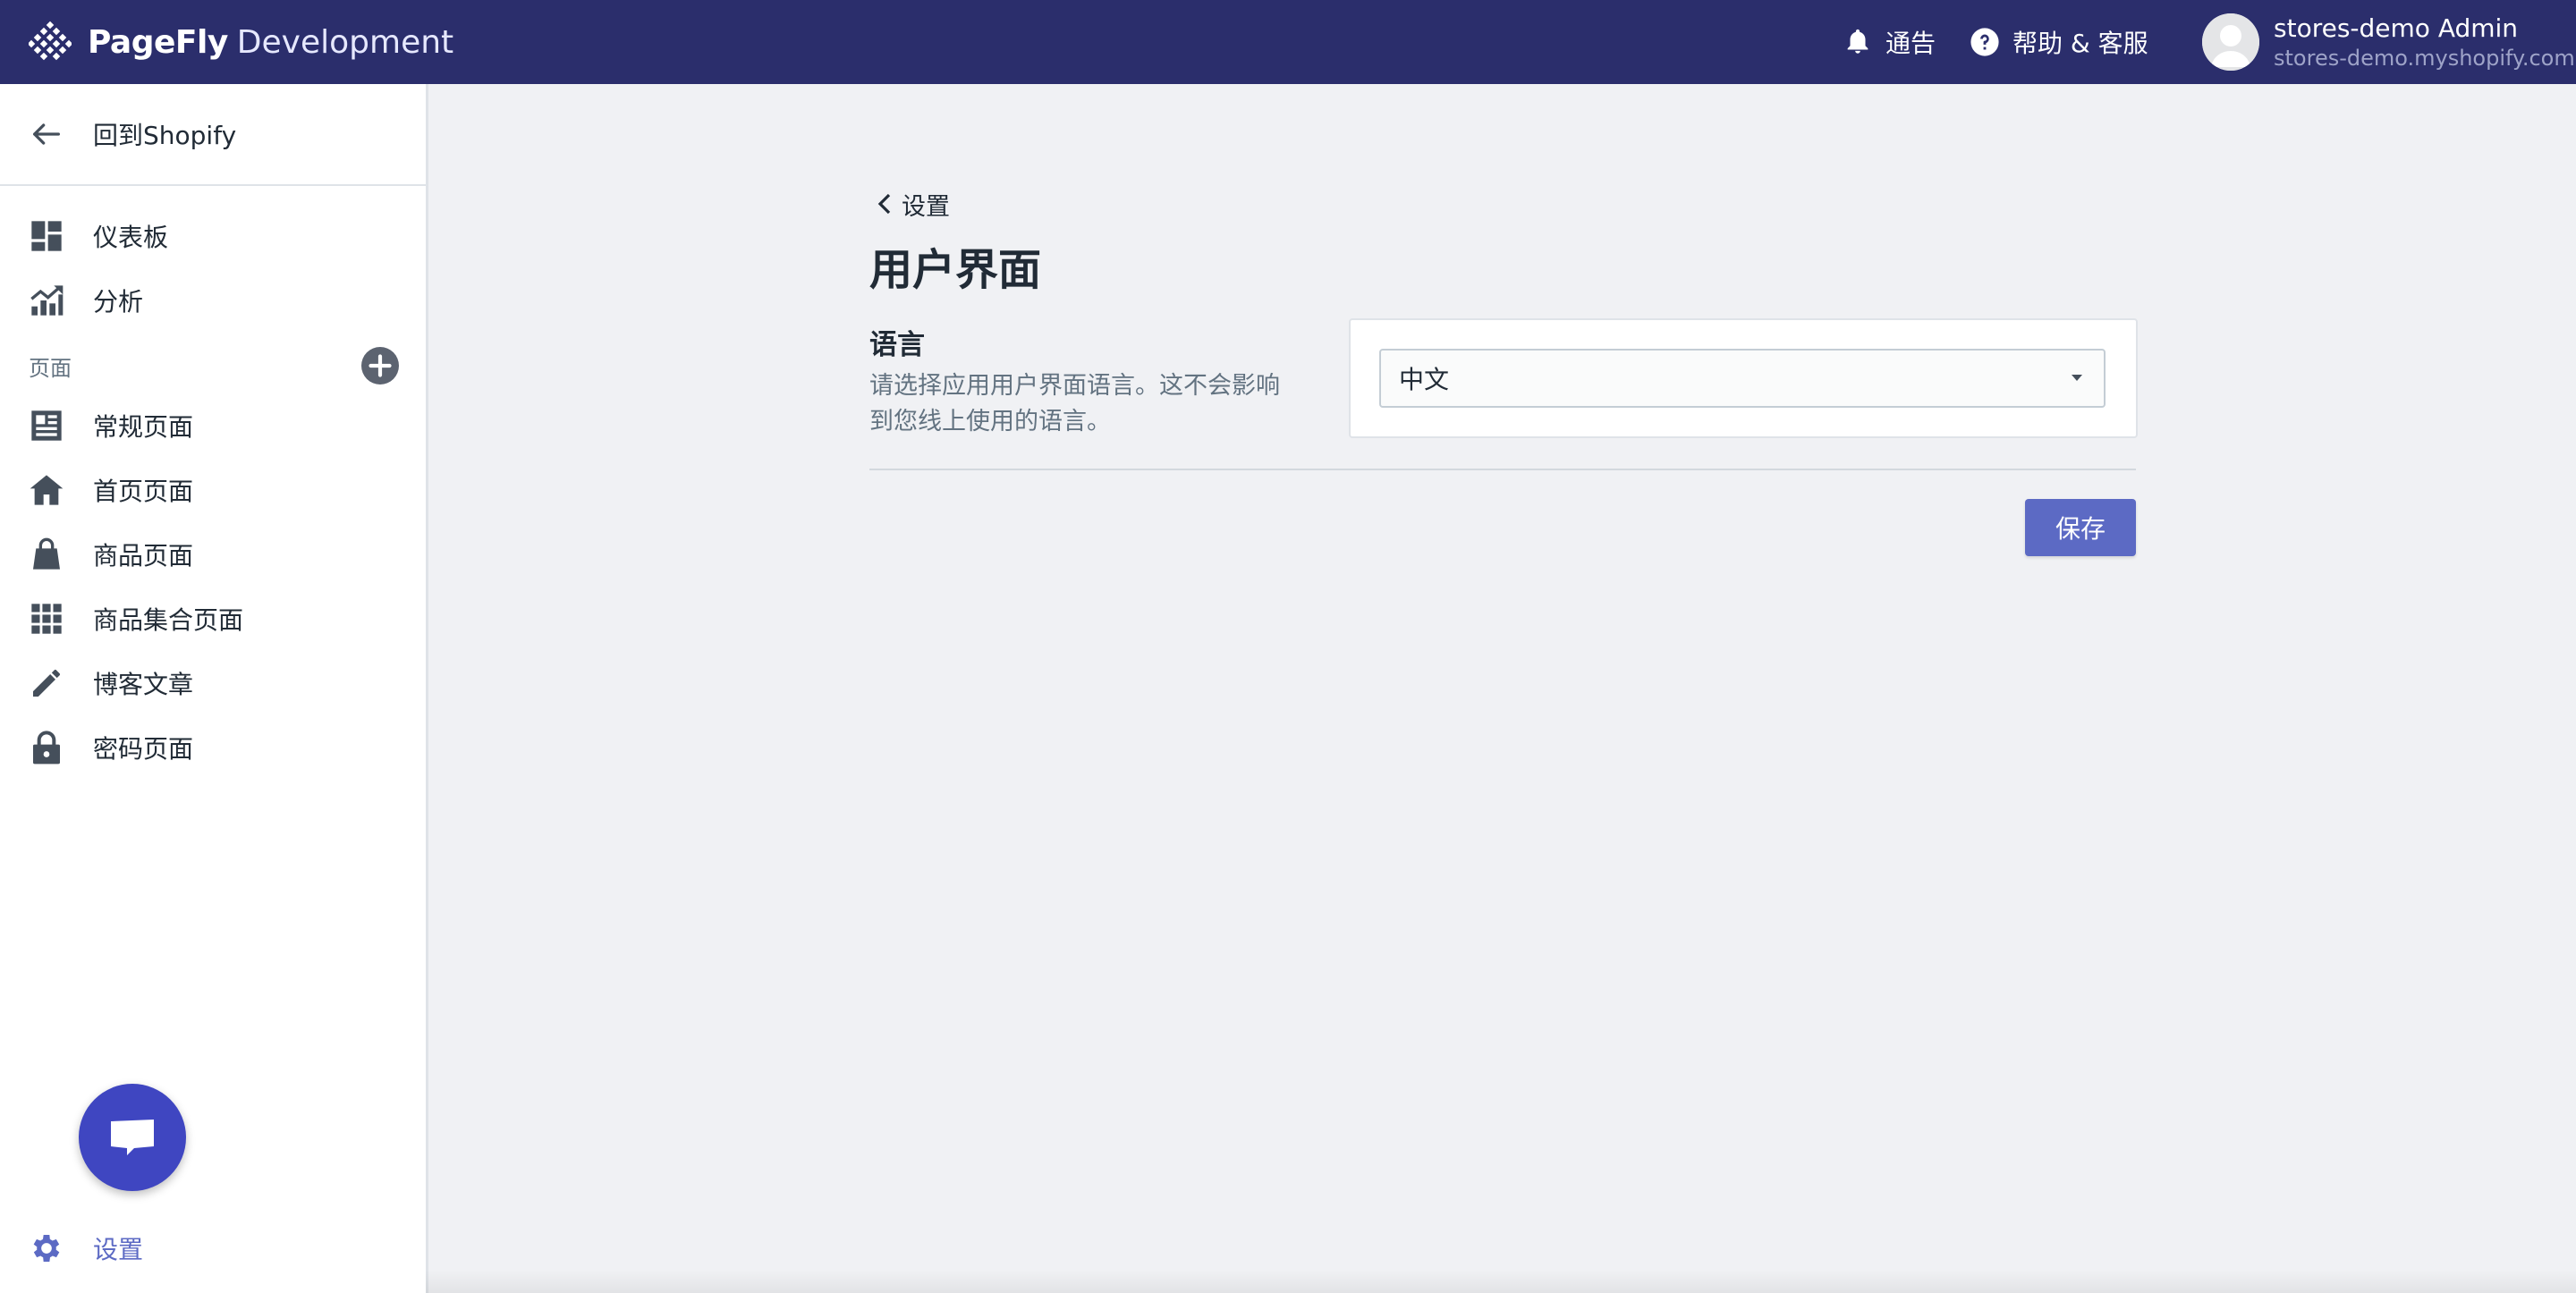  What do you see at coordinates (2080, 527) in the screenshot?
I see `save-button: 保存` at bounding box center [2080, 527].